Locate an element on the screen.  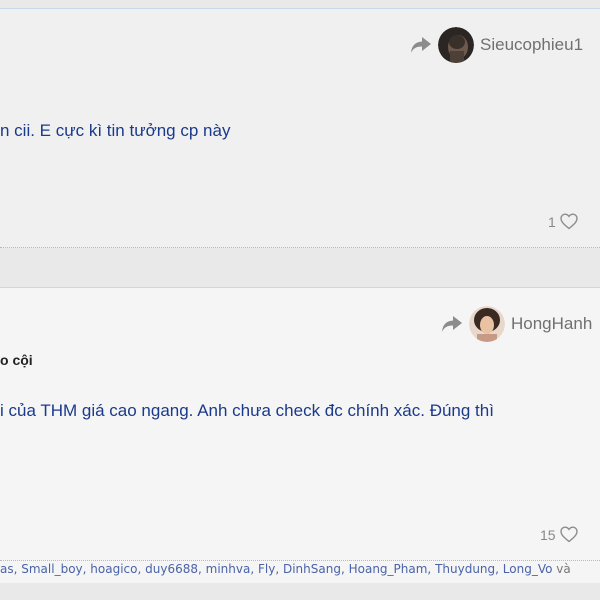
like-widget: 15 is located at coordinates (559, 534).